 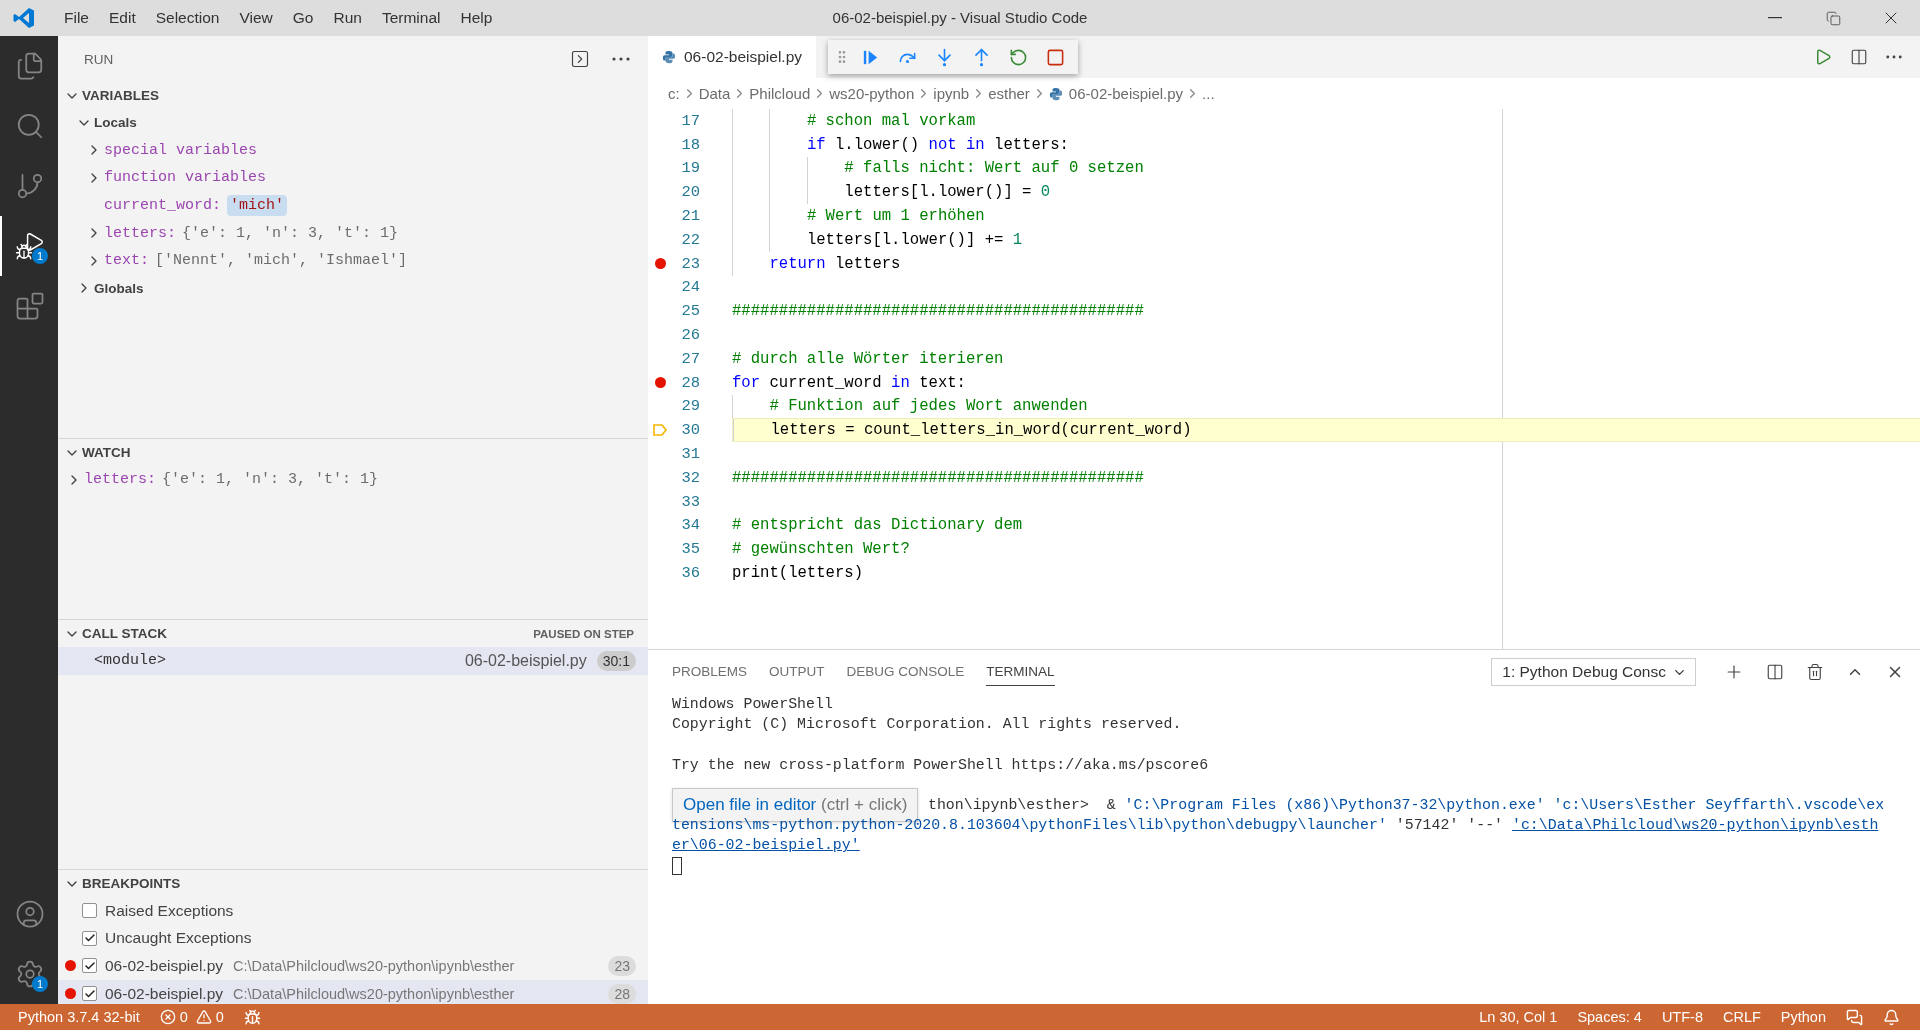 I want to click on breadcrumb-item: esther, so click(x=1009, y=93).